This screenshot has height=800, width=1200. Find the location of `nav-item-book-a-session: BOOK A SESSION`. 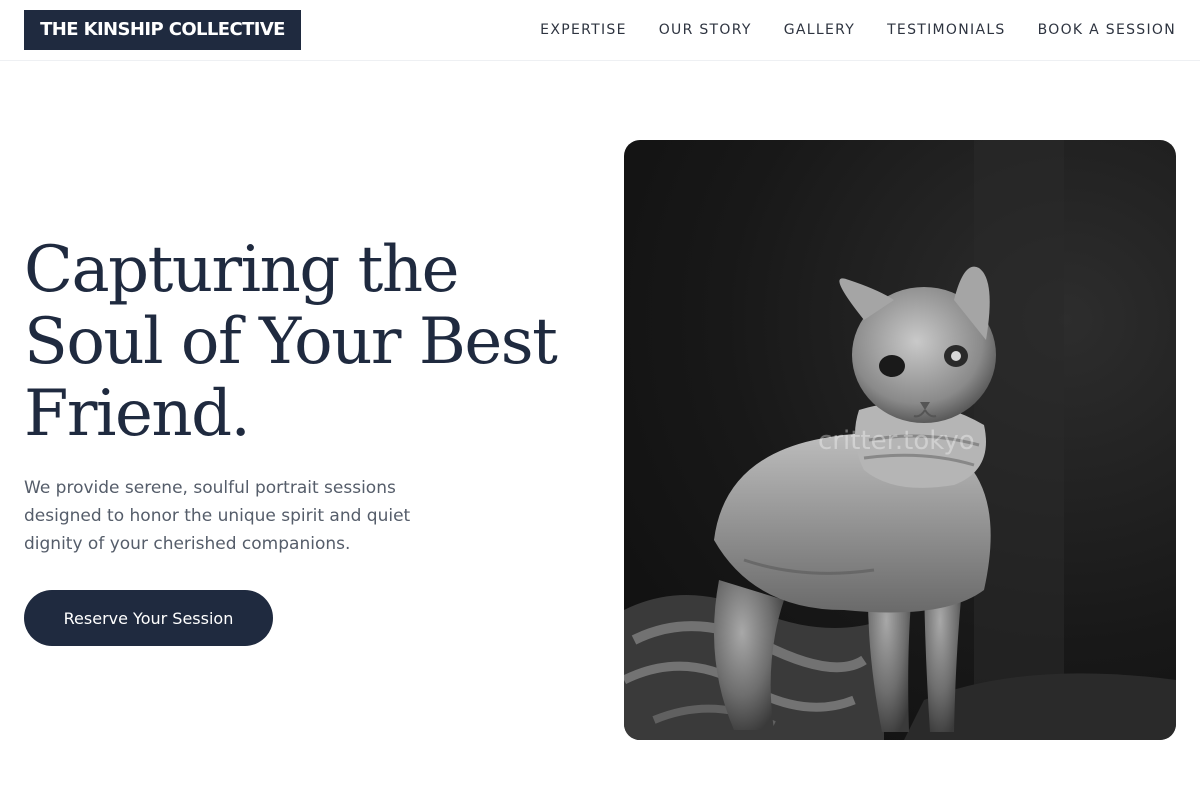

nav-item-book-a-session: BOOK A SESSION is located at coordinates (1107, 30).